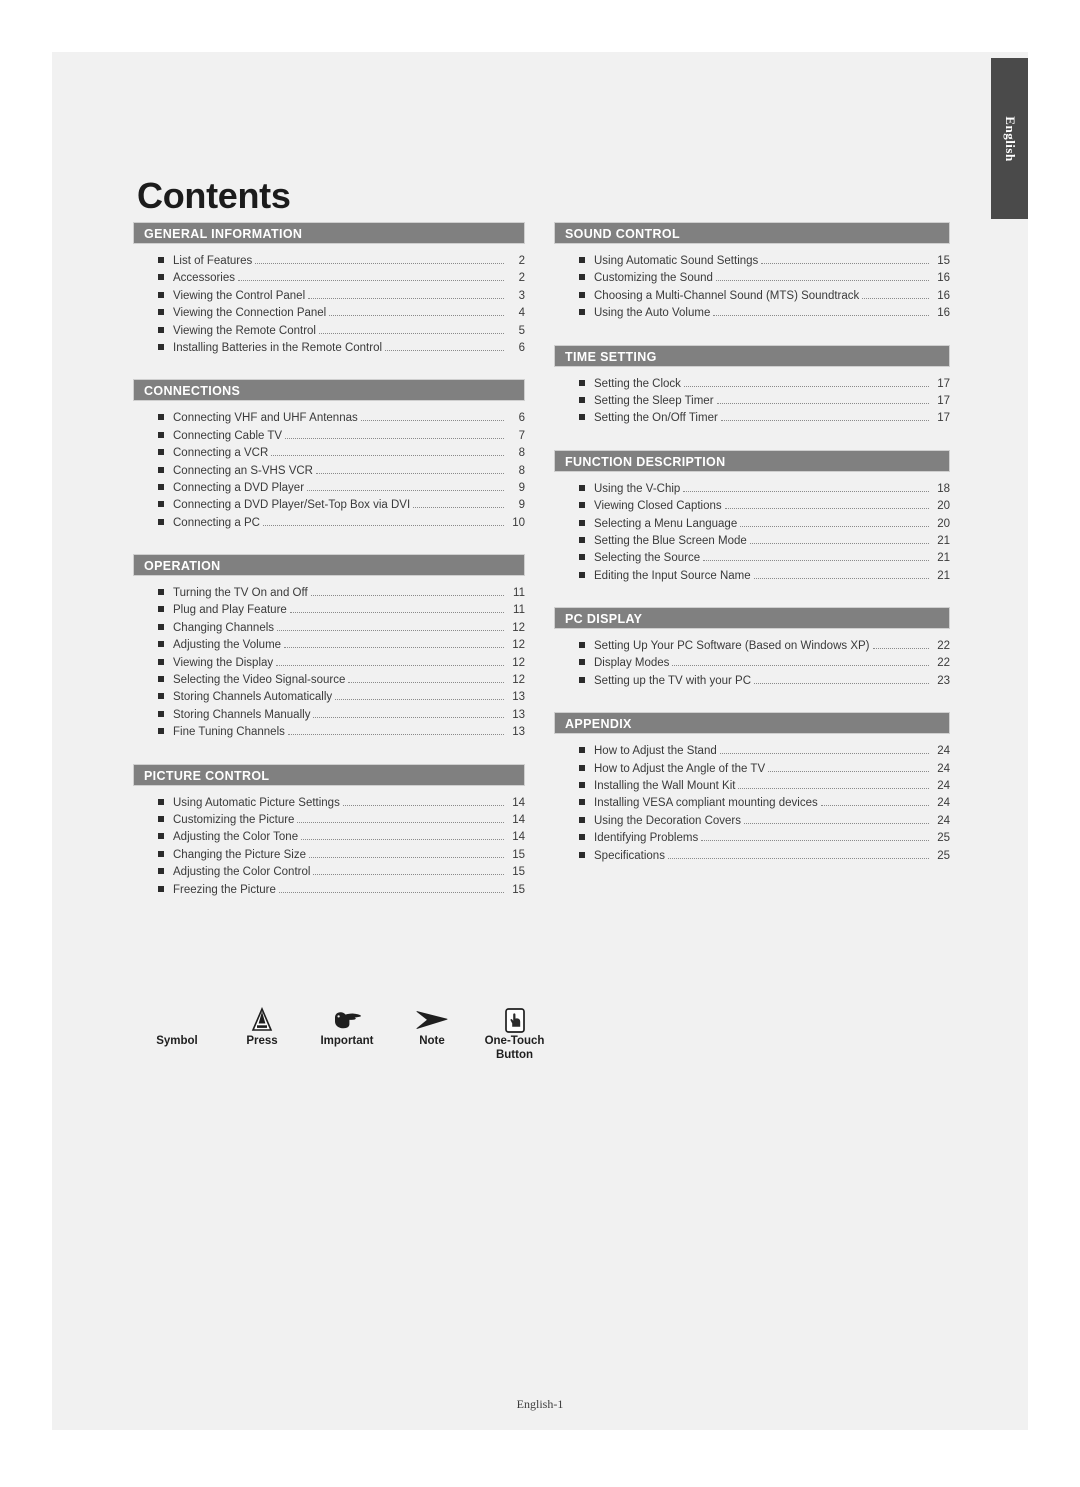 This screenshot has width=1080, height=1487. Describe the element at coordinates (752, 769) in the screenshot. I see `toc-entry: How to Adjust the Angle of the TV 24` at that location.